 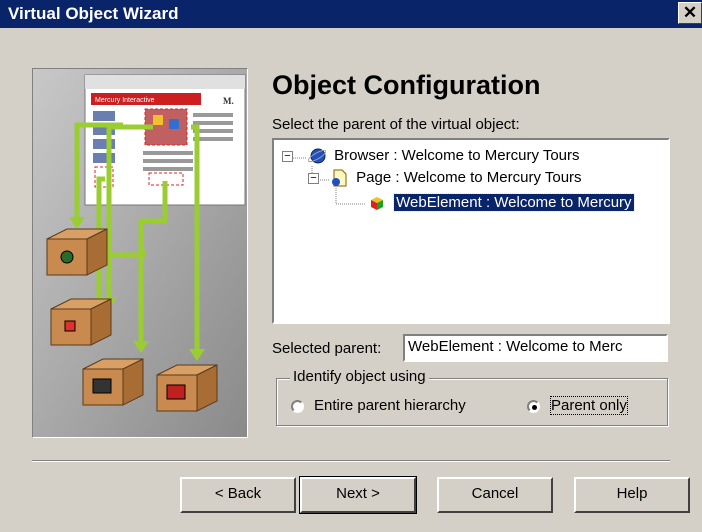 I want to click on brand-text: Mercury Interactive, so click(x=125, y=100).